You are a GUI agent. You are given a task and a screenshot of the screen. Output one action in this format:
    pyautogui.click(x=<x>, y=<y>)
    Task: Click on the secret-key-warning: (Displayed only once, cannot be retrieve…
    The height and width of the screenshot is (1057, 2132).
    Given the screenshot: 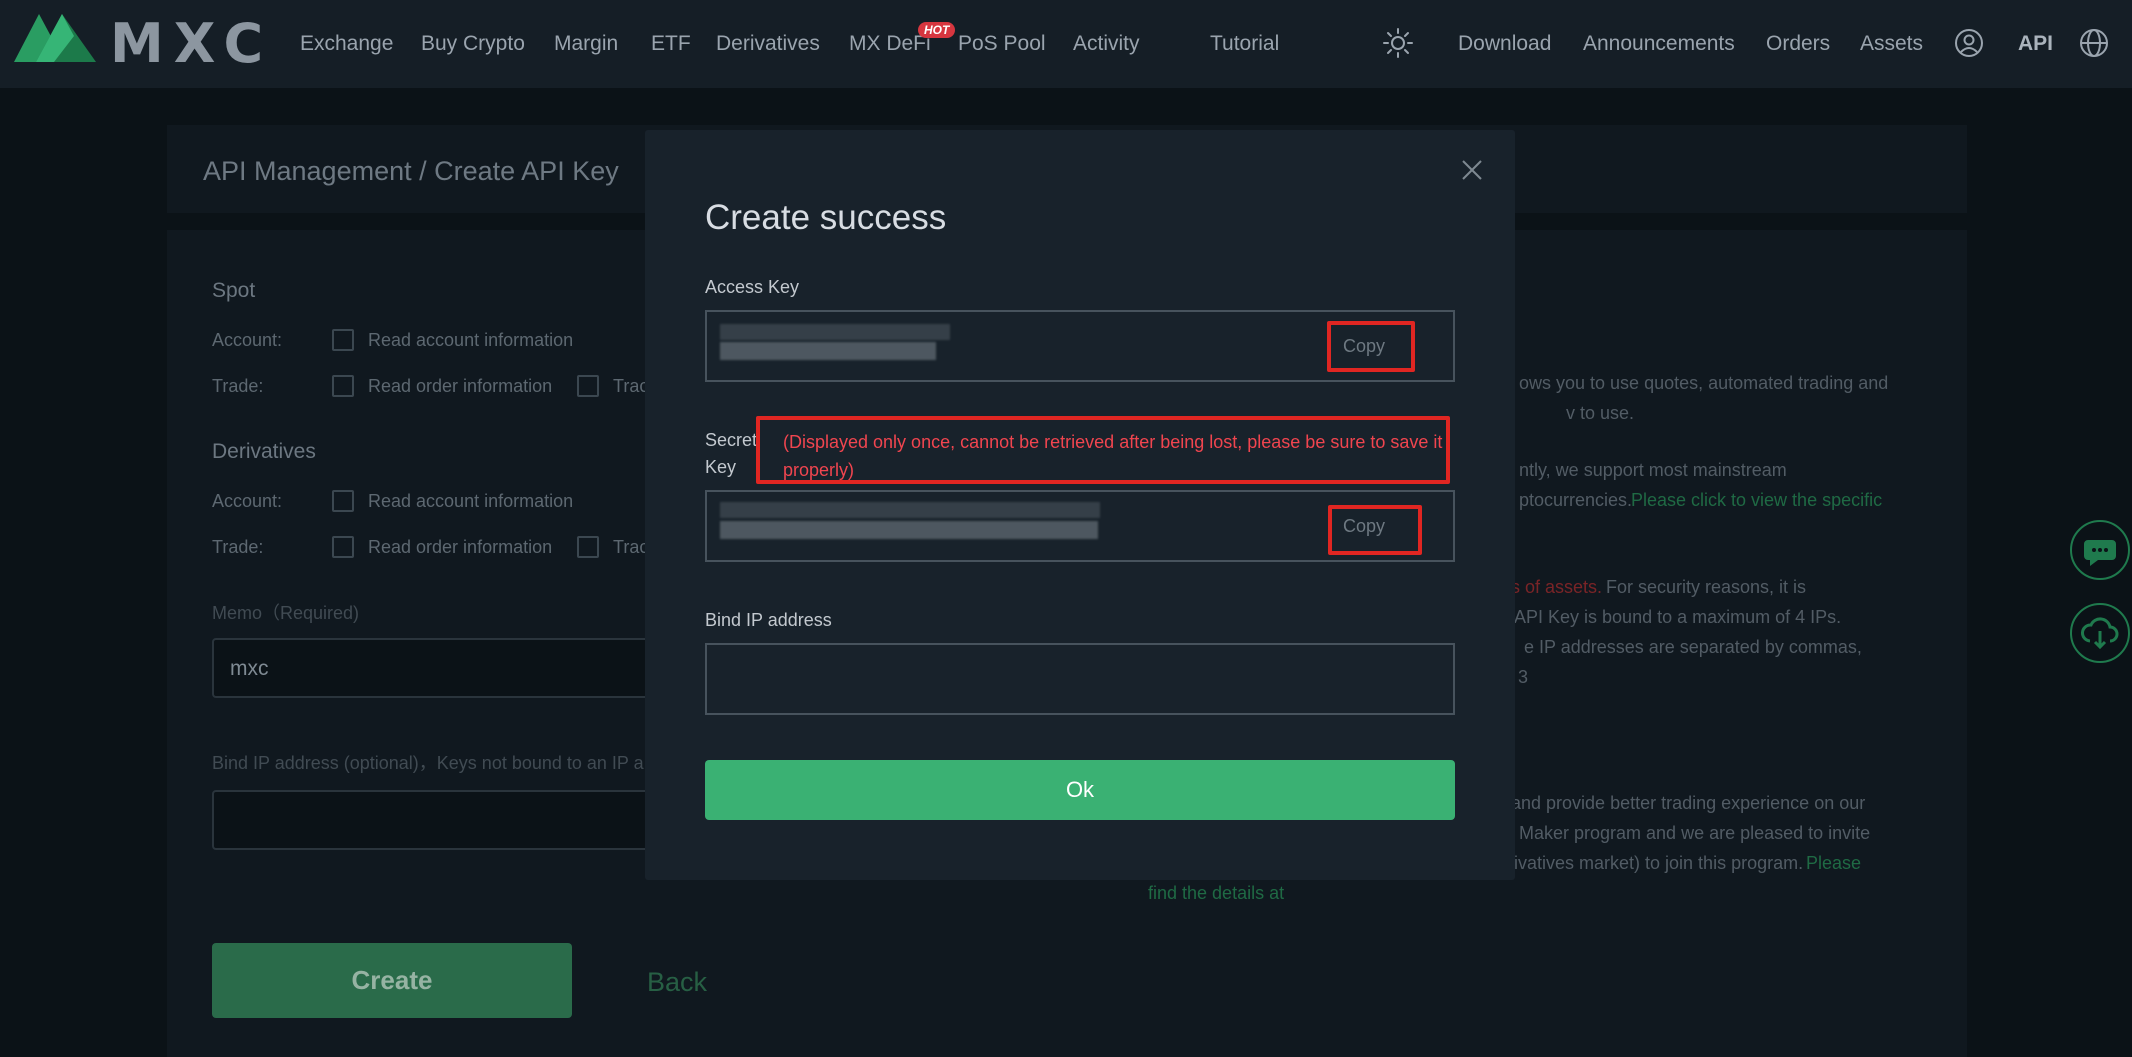 What is the action you would take?
    pyautogui.click(x=1113, y=456)
    